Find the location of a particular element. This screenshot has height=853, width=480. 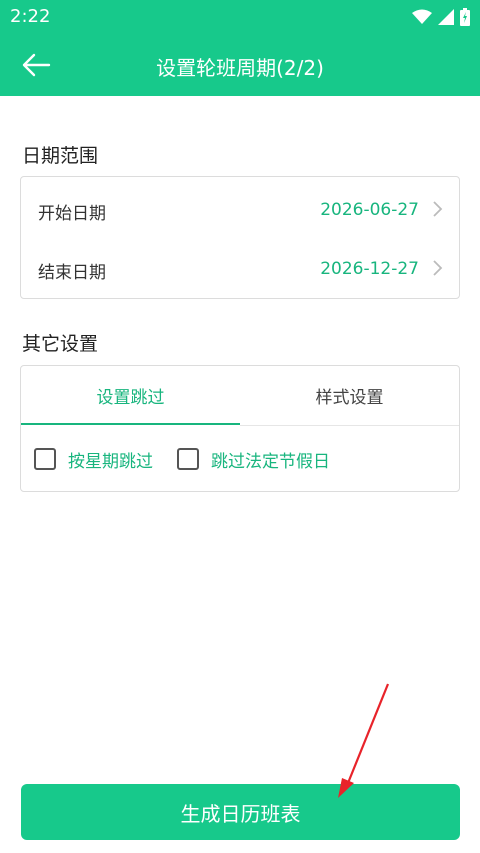

date-range-card: 开始日期 2026-06-27 结束日期 2026-12-27 is located at coordinates (240, 237).